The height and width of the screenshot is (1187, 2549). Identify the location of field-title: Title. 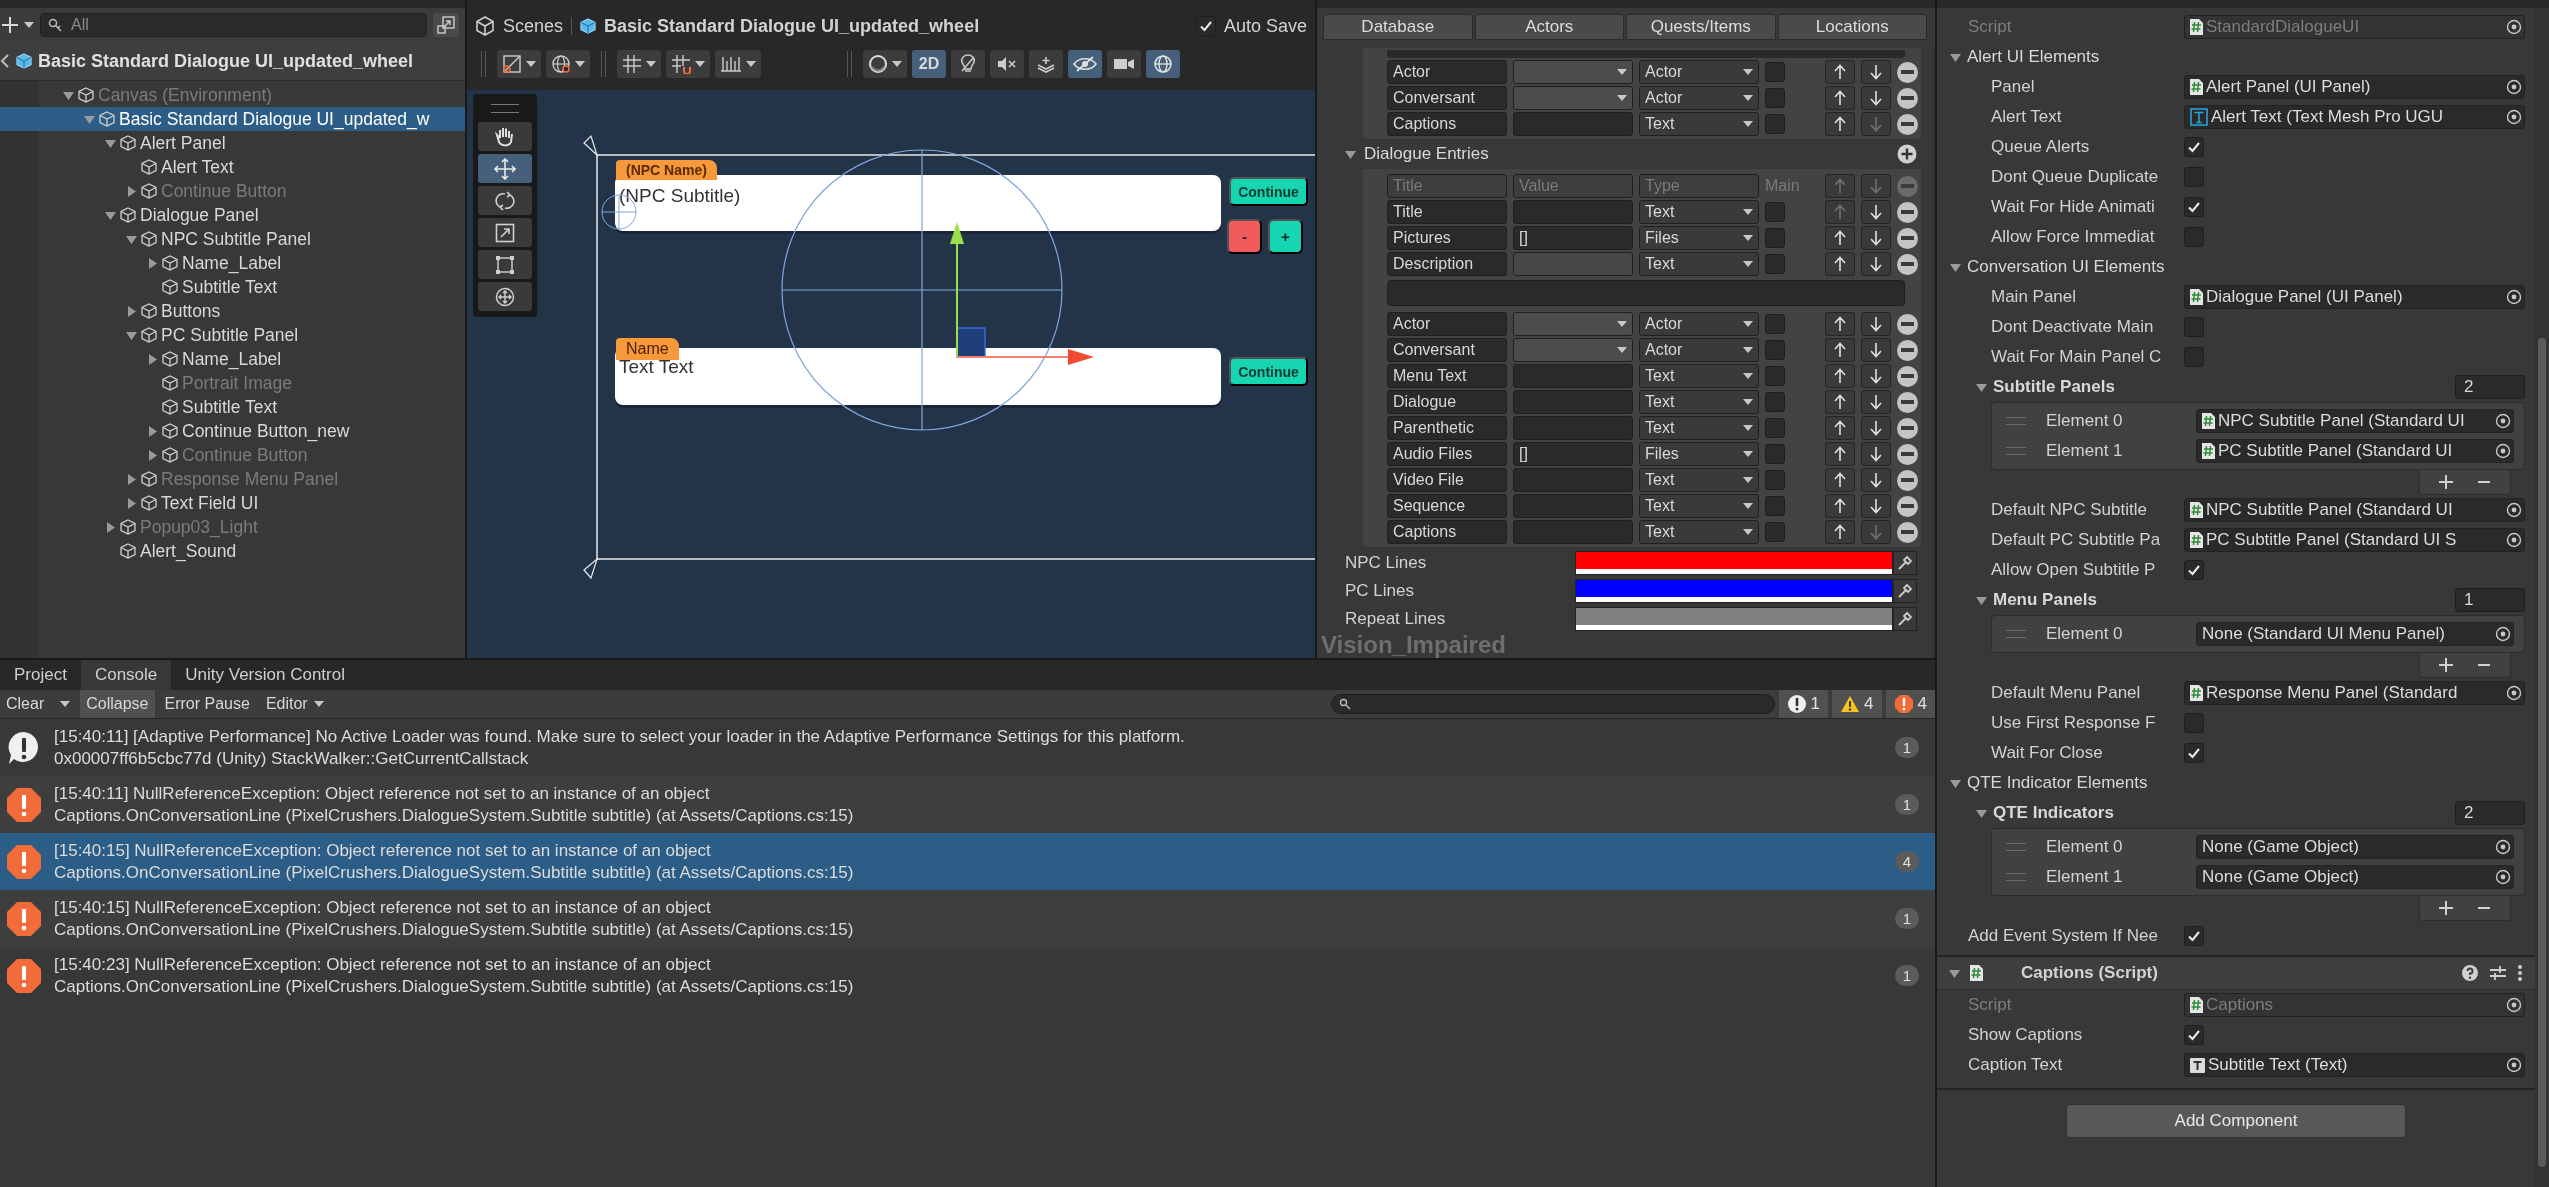
(1447, 212).